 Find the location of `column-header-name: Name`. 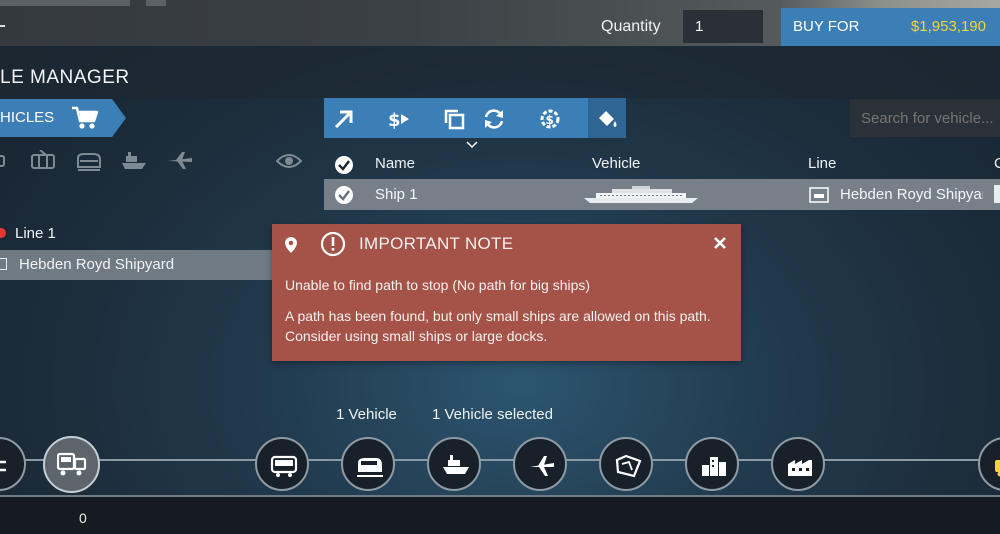

column-header-name: Name is located at coordinates (395, 163).